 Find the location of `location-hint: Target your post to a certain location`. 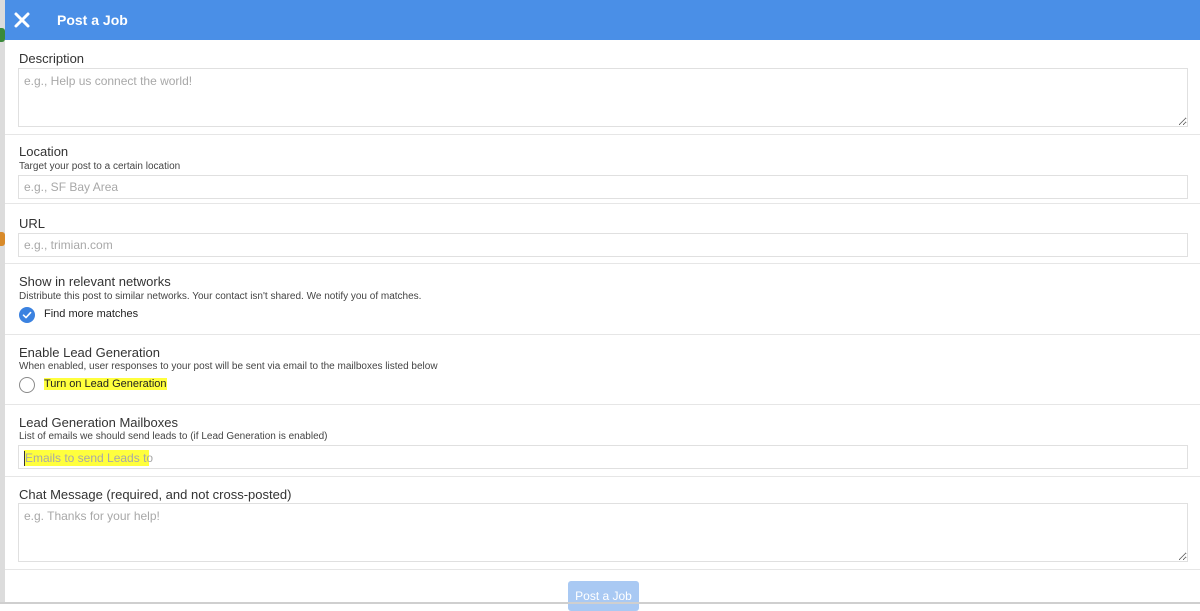

location-hint: Target your post to a certain location is located at coordinates (100, 166).